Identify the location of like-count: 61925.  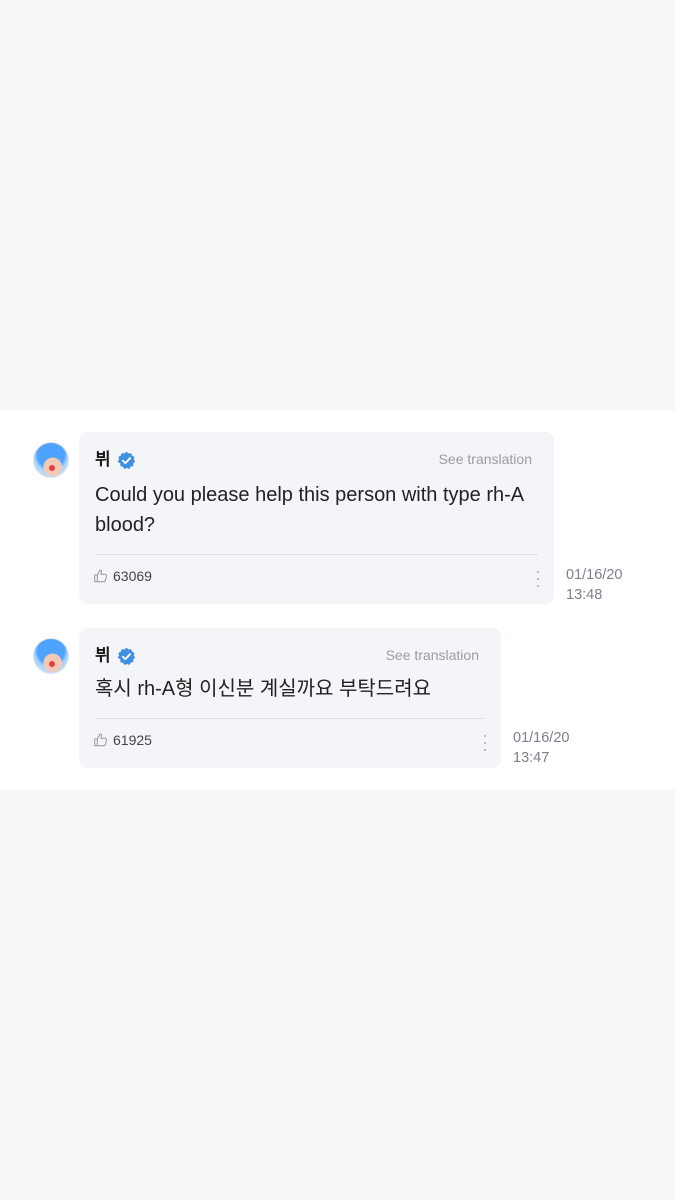
(132, 740).